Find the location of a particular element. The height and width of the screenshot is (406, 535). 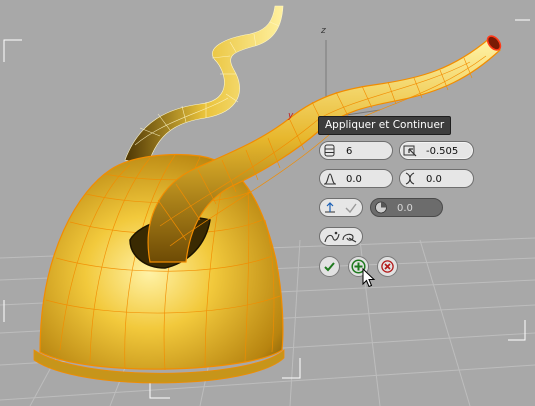

angle-spinner: 0.0 is located at coordinates (406, 207).